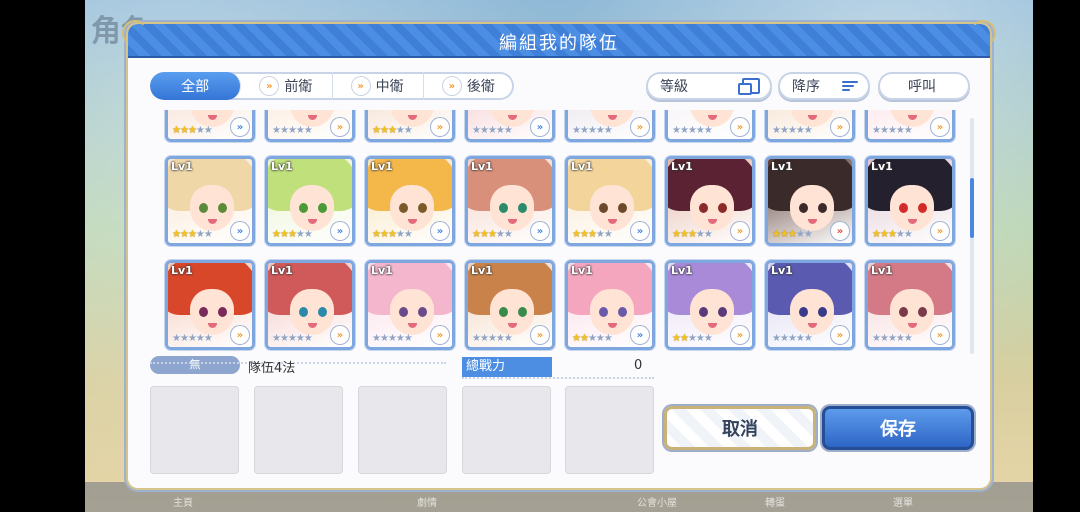  I want to click on sort-by-level-button: 等級, so click(709, 86).